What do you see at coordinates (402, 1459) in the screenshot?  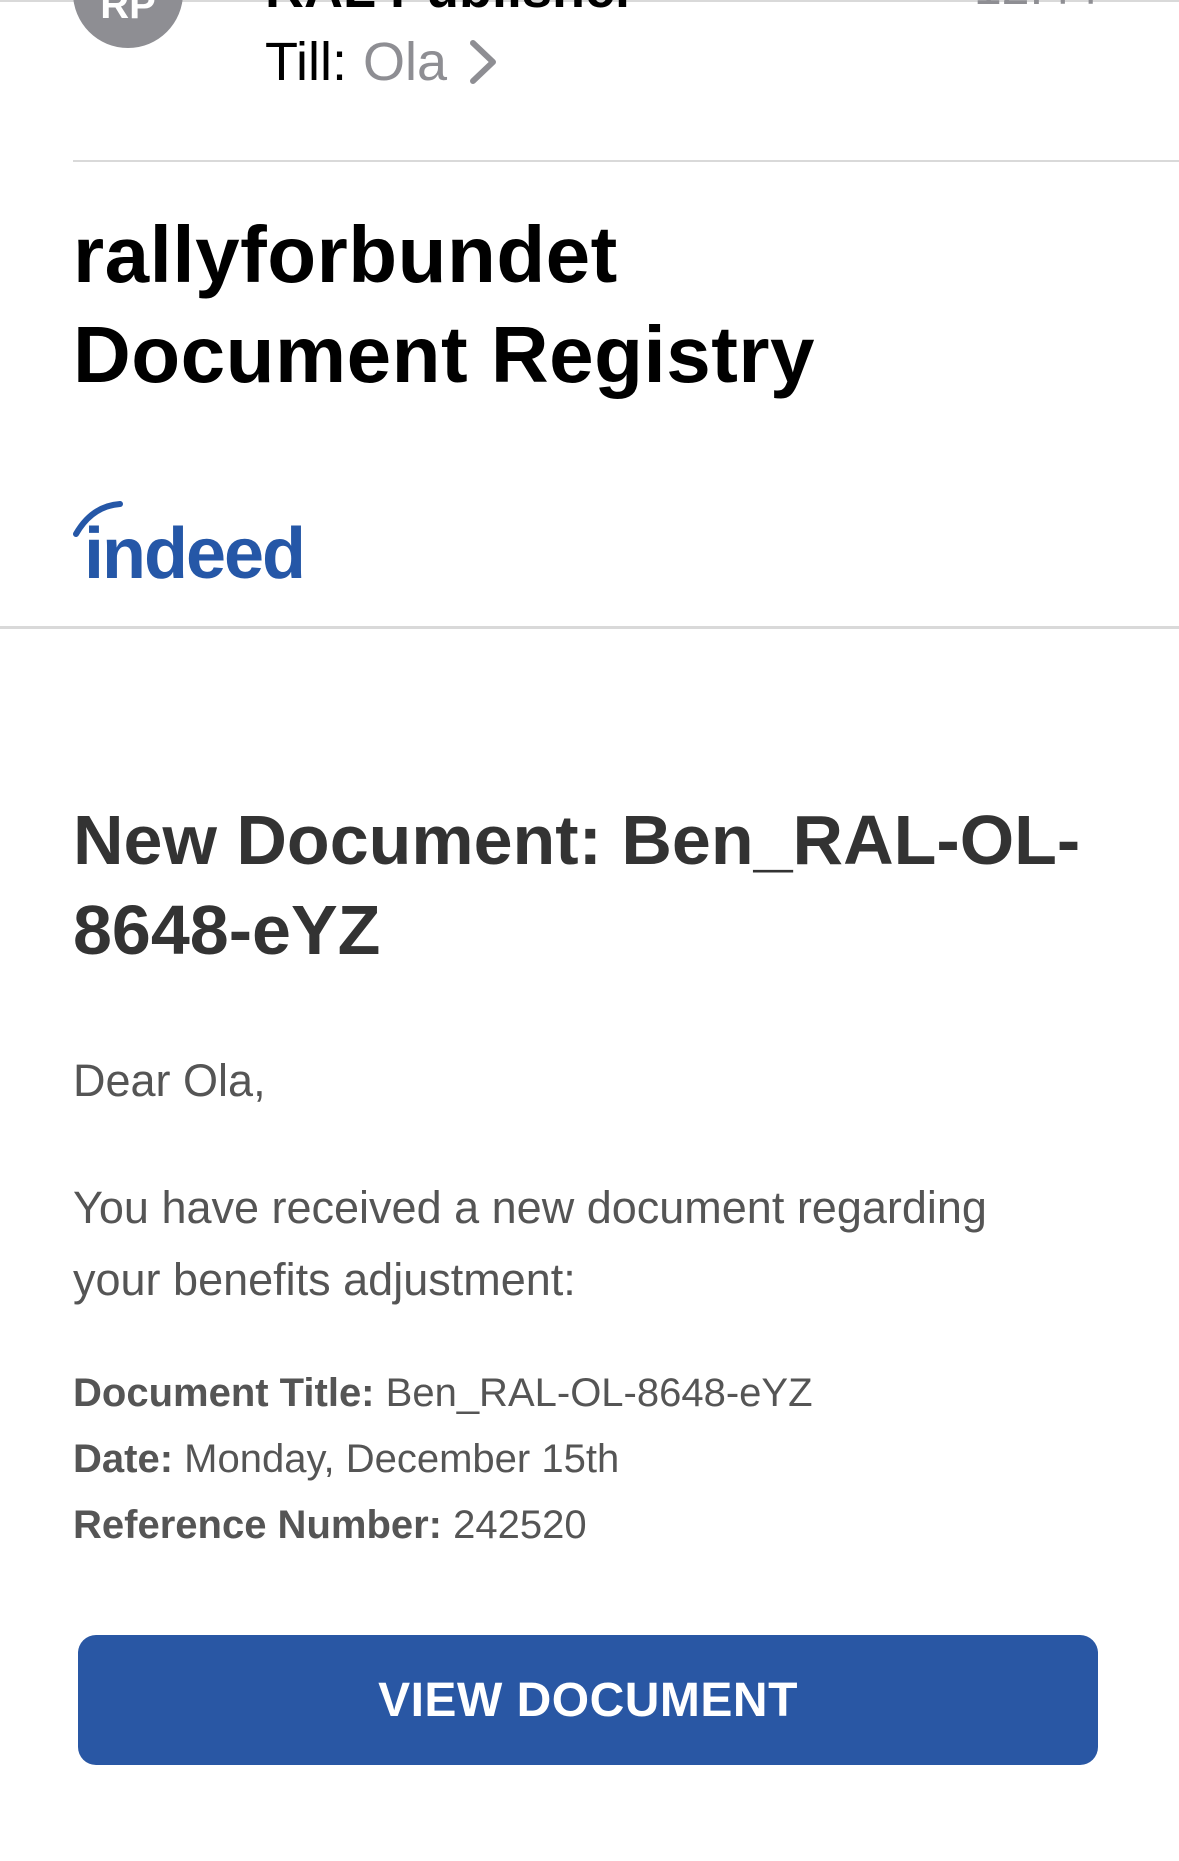 I see `detail-value: Monday, December 15th` at bounding box center [402, 1459].